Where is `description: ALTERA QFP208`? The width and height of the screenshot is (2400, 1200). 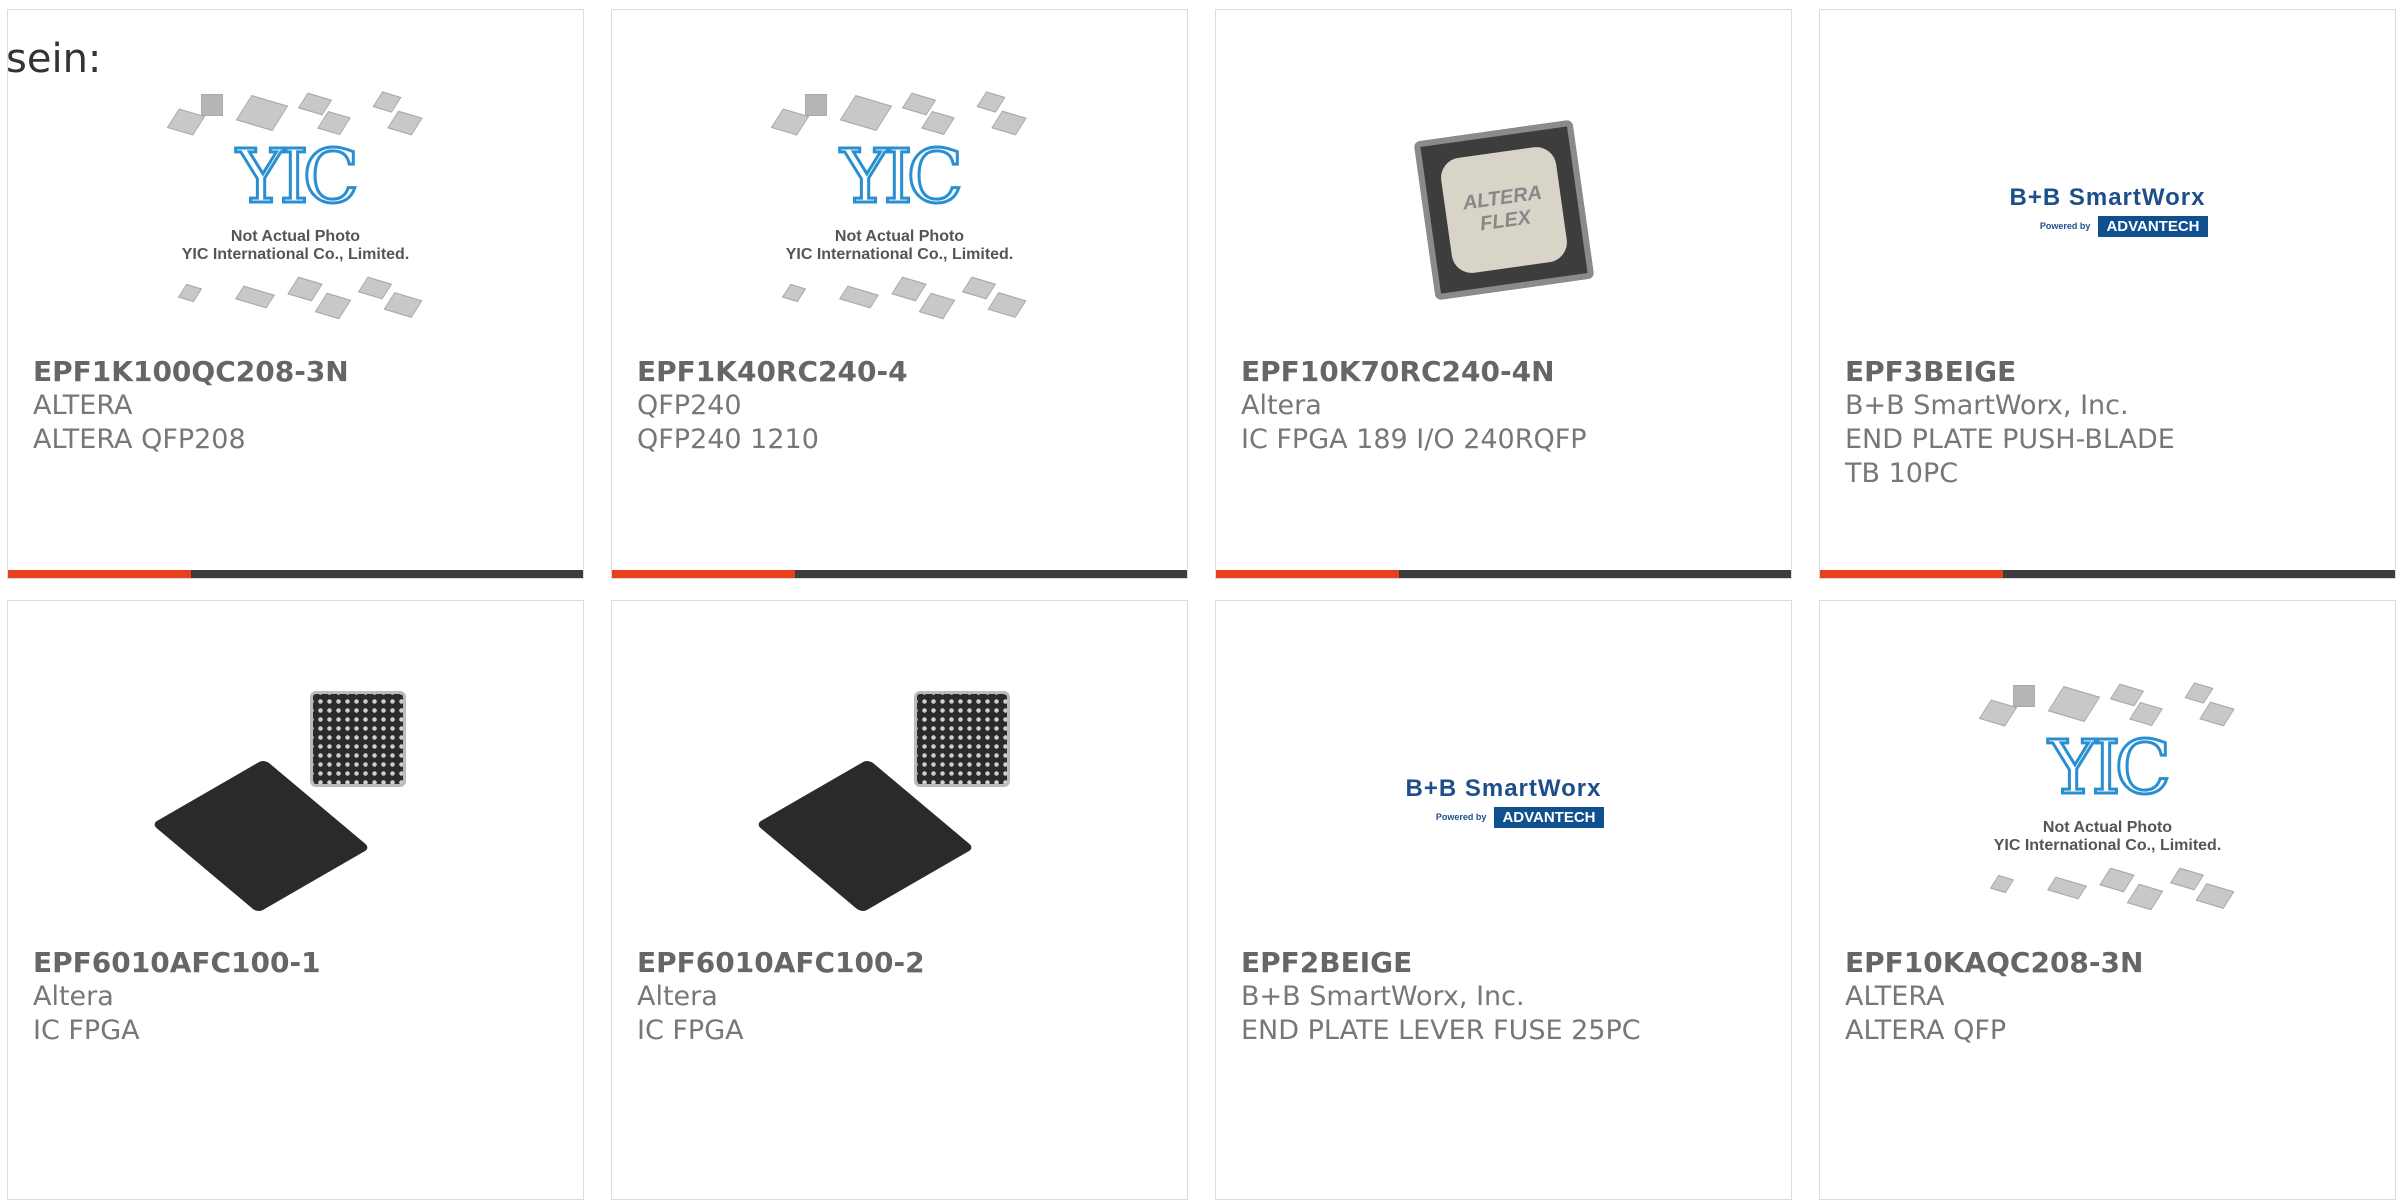 description: ALTERA QFP208 is located at coordinates (139, 439).